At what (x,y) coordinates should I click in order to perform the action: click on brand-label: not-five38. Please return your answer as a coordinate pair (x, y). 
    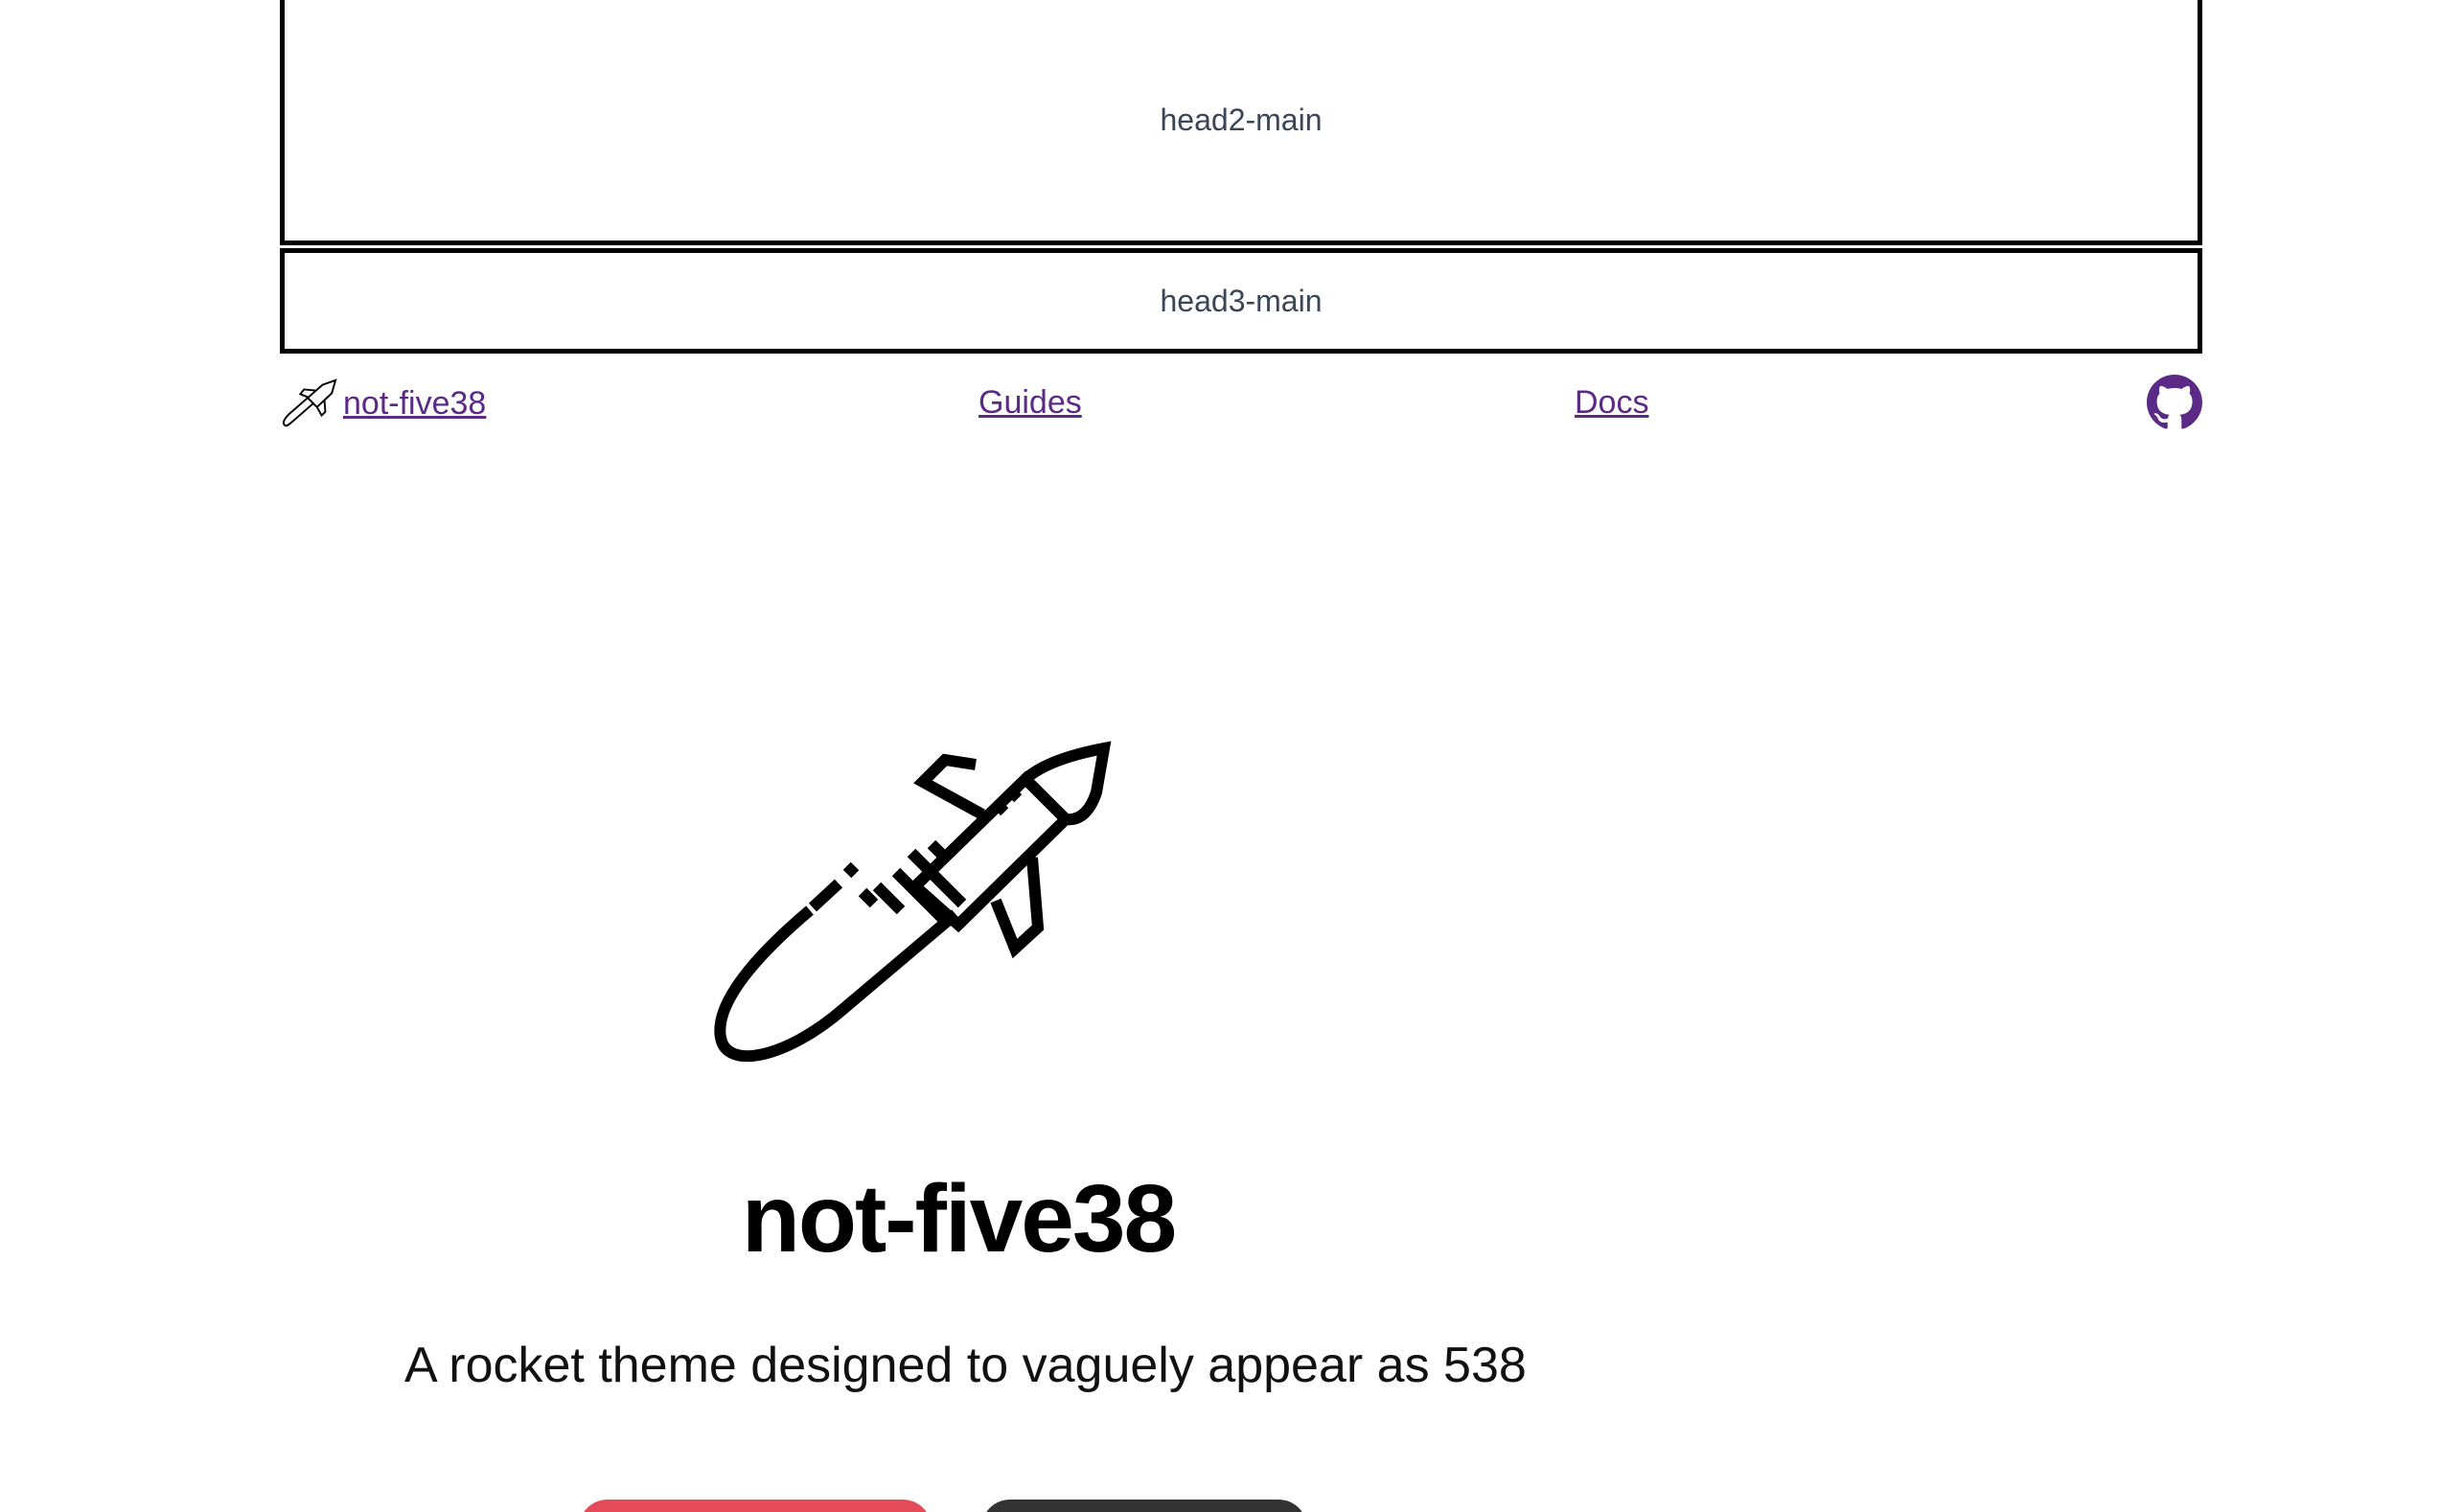
    Looking at the image, I should click on (415, 403).